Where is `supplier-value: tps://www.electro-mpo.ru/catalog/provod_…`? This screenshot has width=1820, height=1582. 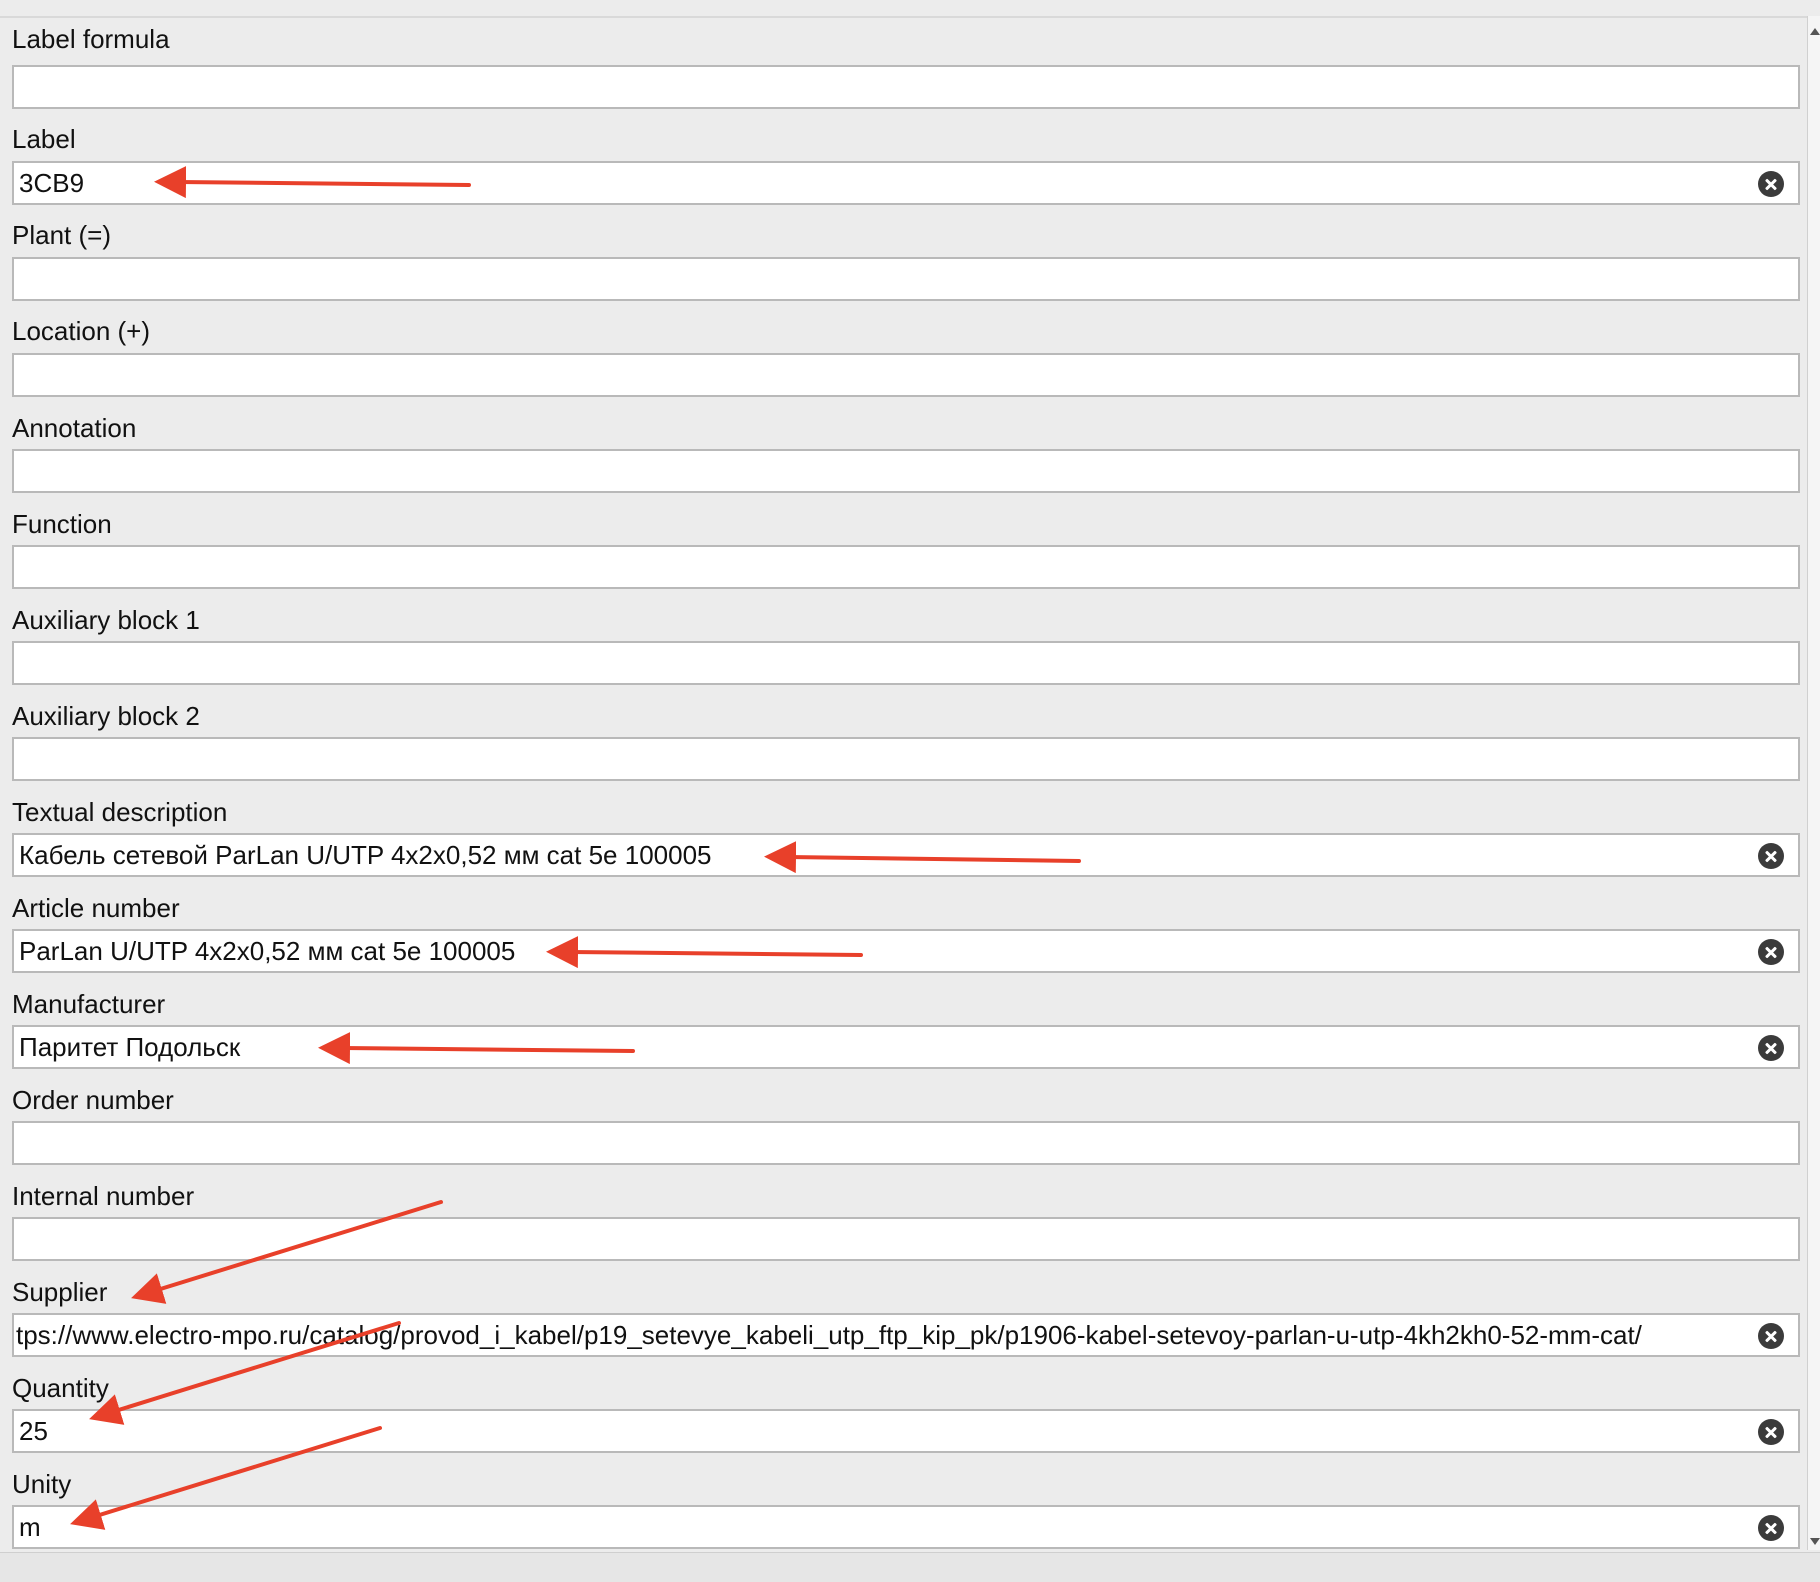
supplier-value: tps://www.electro-mpo.ru/catalog/provod_… is located at coordinates (829, 1335).